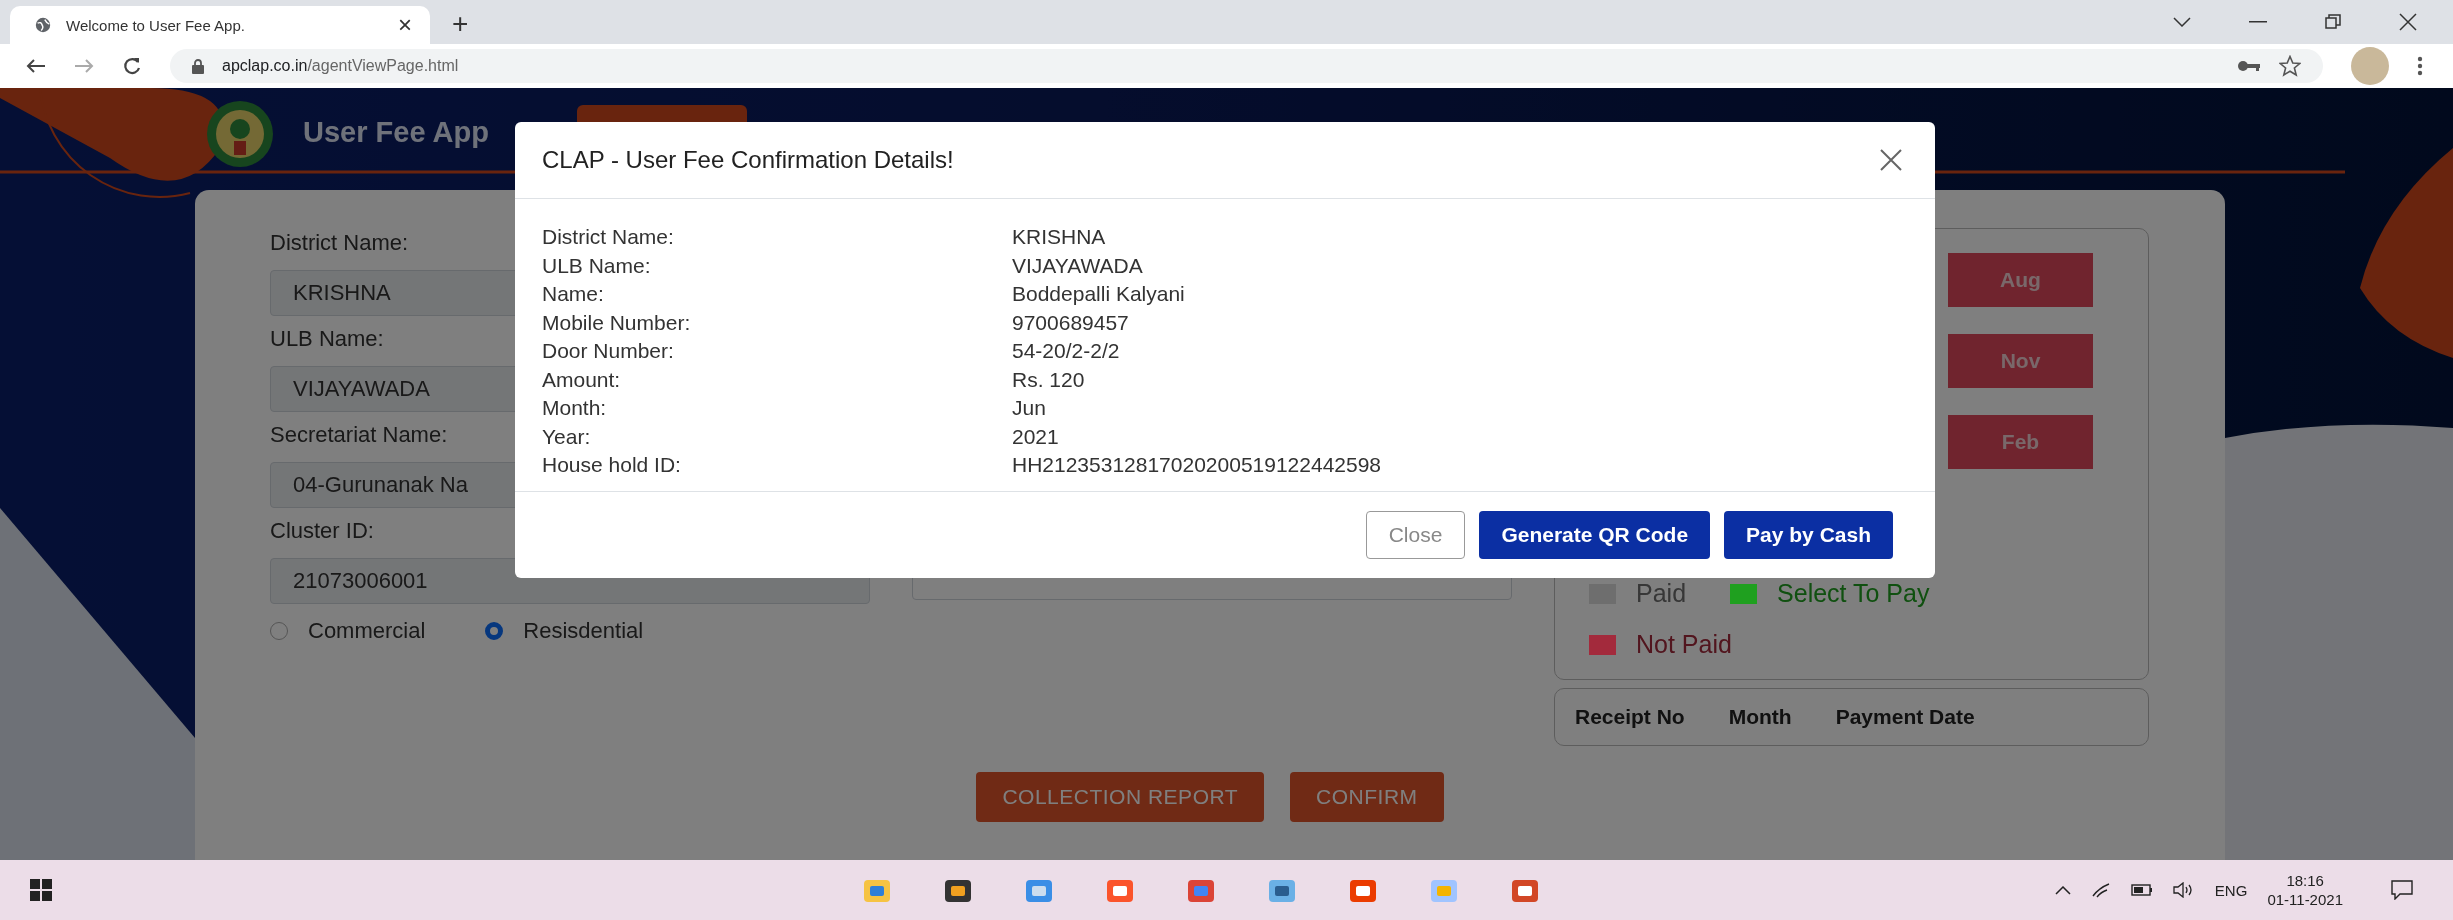  What do you see at coordinates (2062, 890) in the screenshot?
I see `chevron-up-icon` at bounding box center [2062, 890].